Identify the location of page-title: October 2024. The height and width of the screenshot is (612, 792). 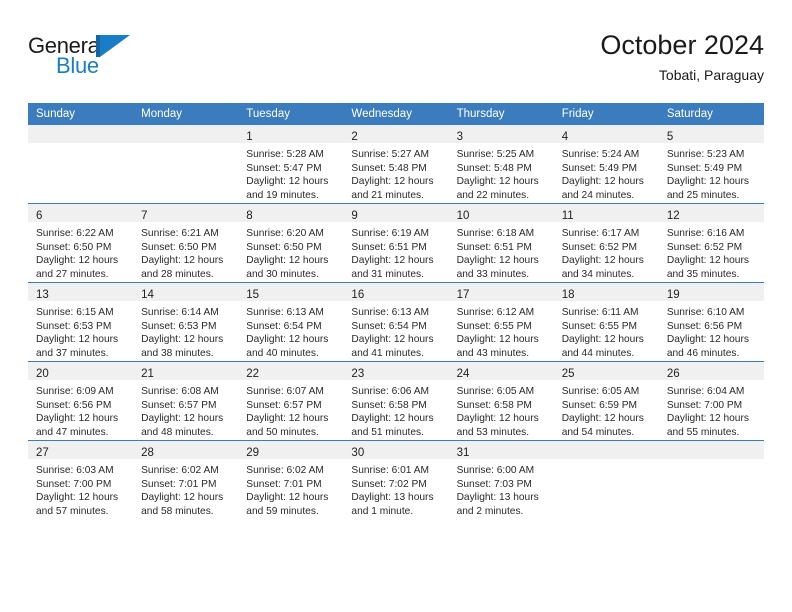
(682, 45).